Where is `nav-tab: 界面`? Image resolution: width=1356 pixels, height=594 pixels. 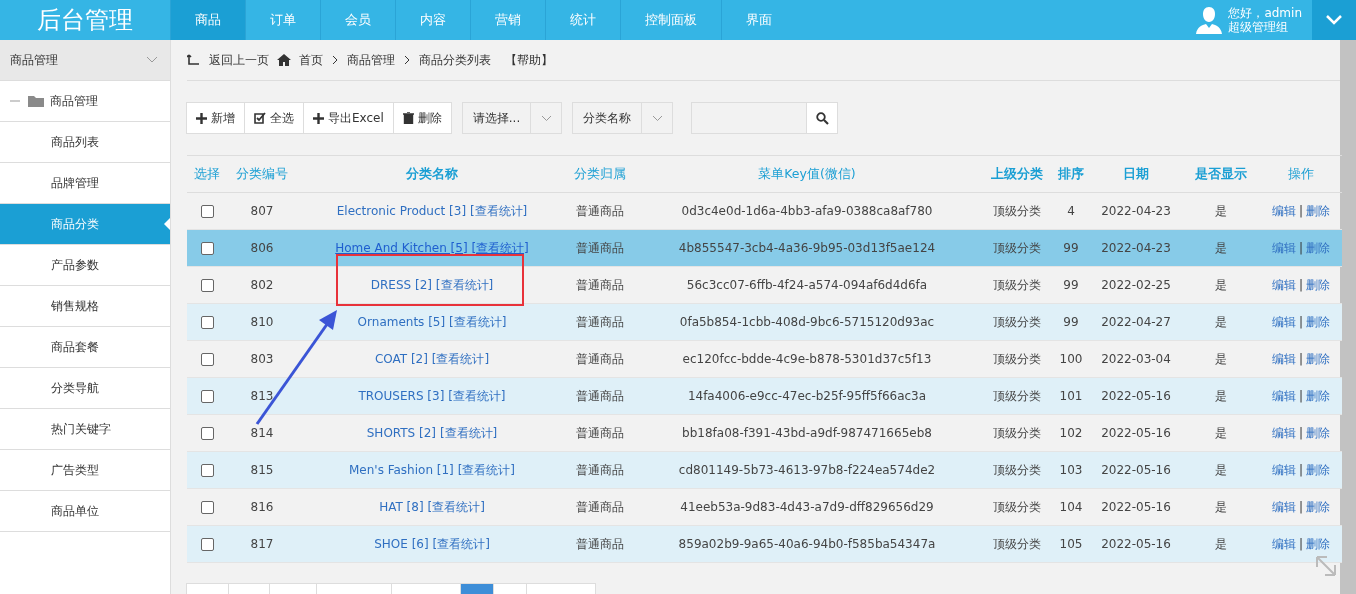 nav-tab: 界面 is located at coordinates (758, 20).